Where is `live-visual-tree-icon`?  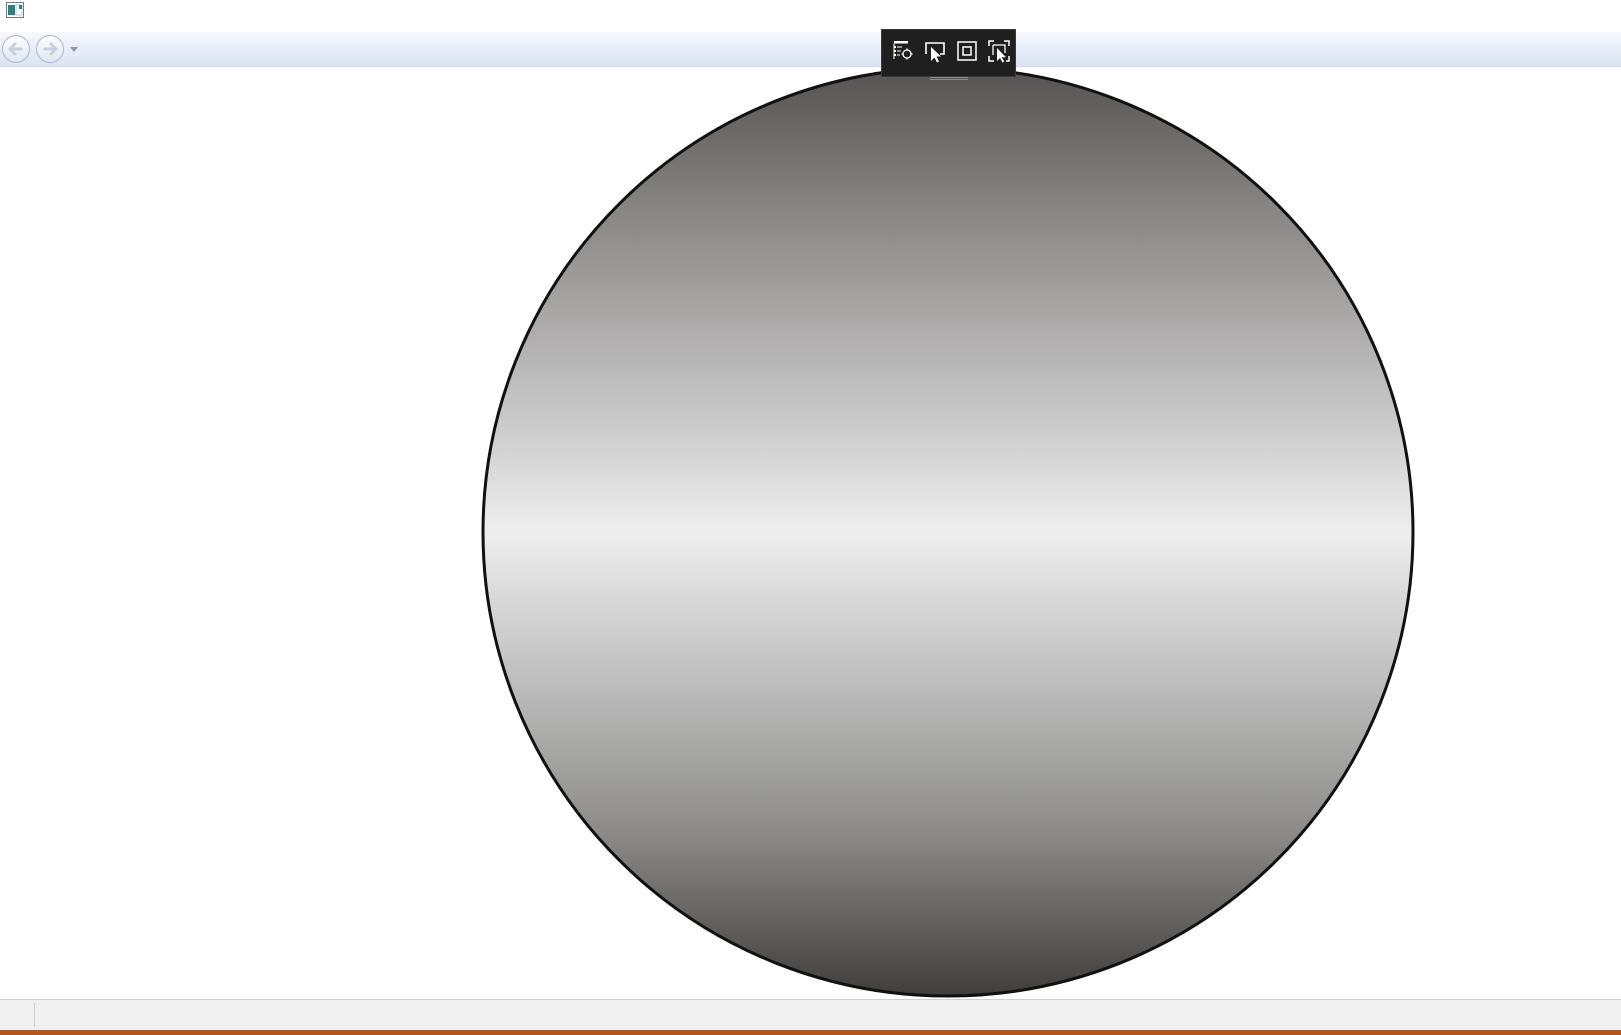 live-visual-tree-icon is located at coordinates (902, 54).